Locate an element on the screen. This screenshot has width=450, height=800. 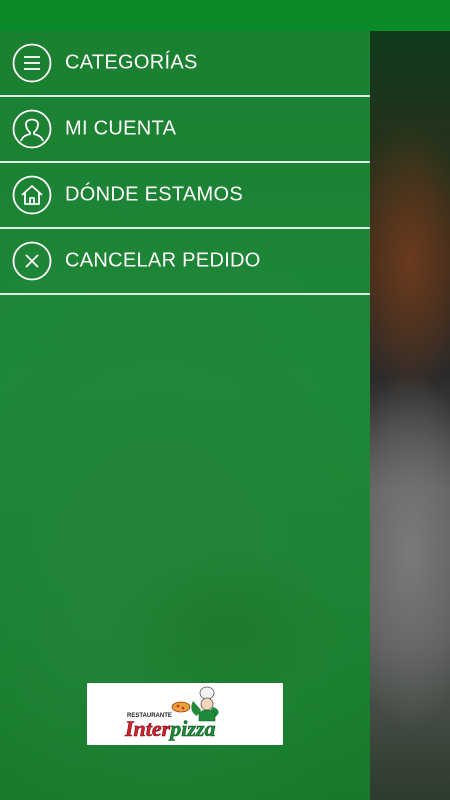
logo-brand-inter: Inter is located at coordinates (147, 728).